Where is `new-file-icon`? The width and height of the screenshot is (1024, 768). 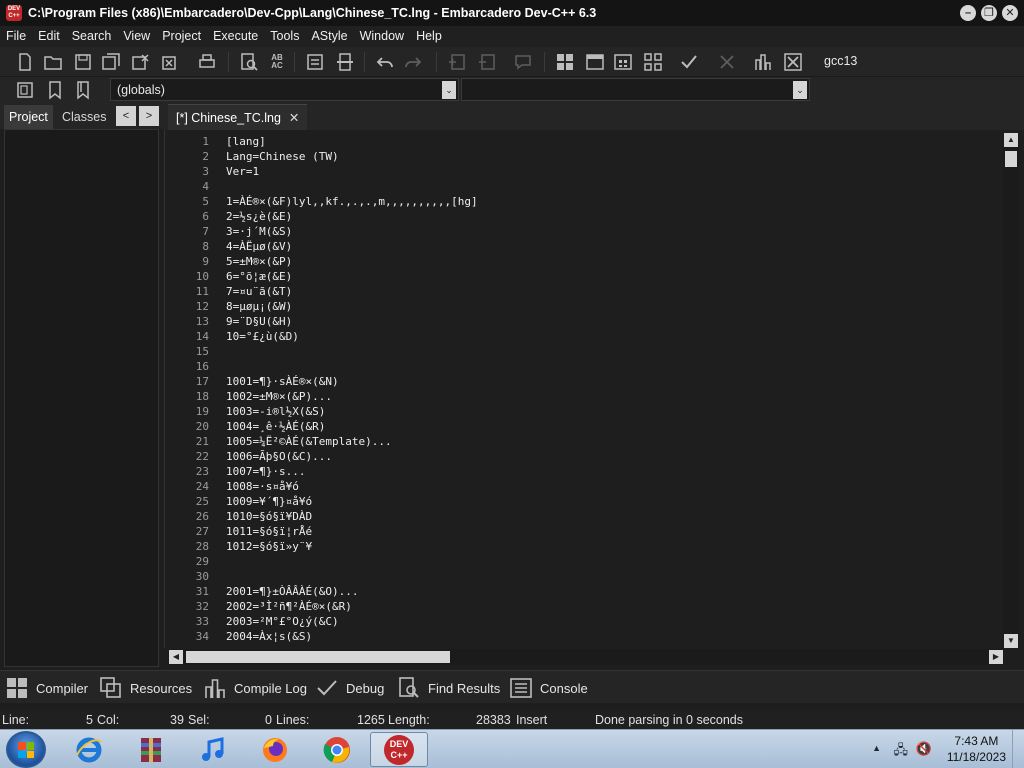 new-file-icon is located at coordinates (25, 62).